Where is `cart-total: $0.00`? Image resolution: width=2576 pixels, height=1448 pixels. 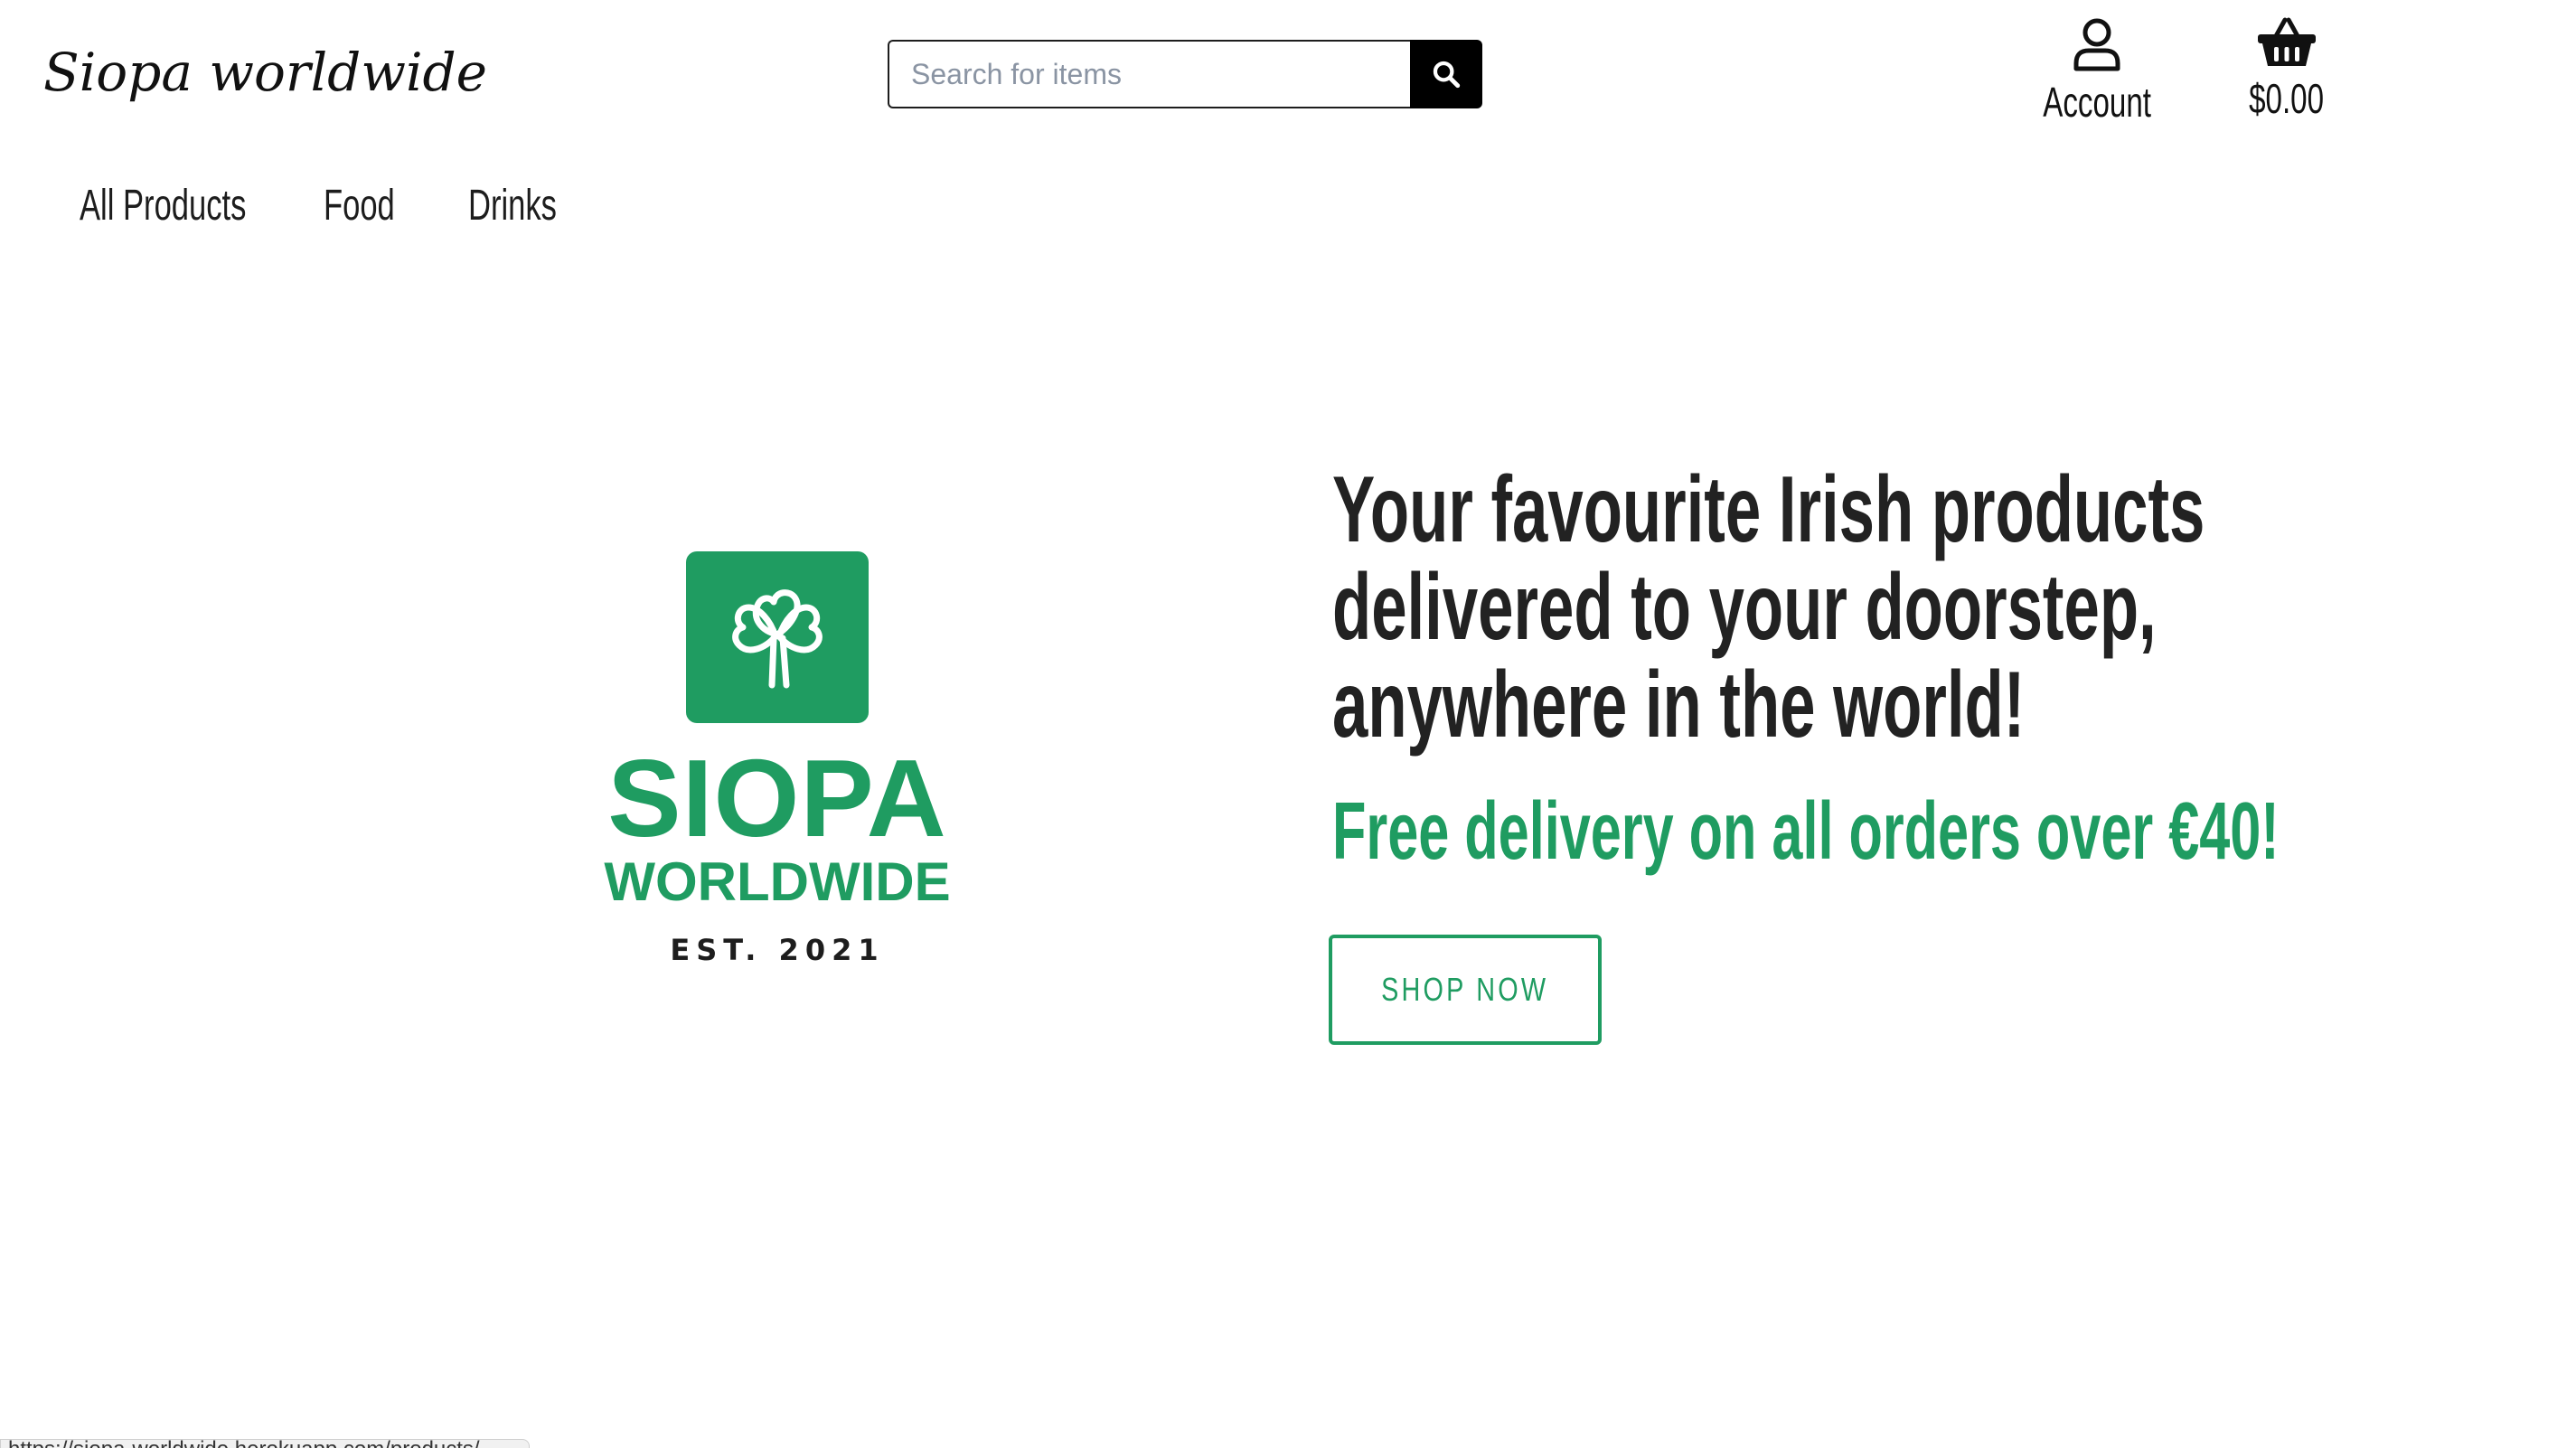
cart-total: $0.00 is located at coordinates (2287, 98).